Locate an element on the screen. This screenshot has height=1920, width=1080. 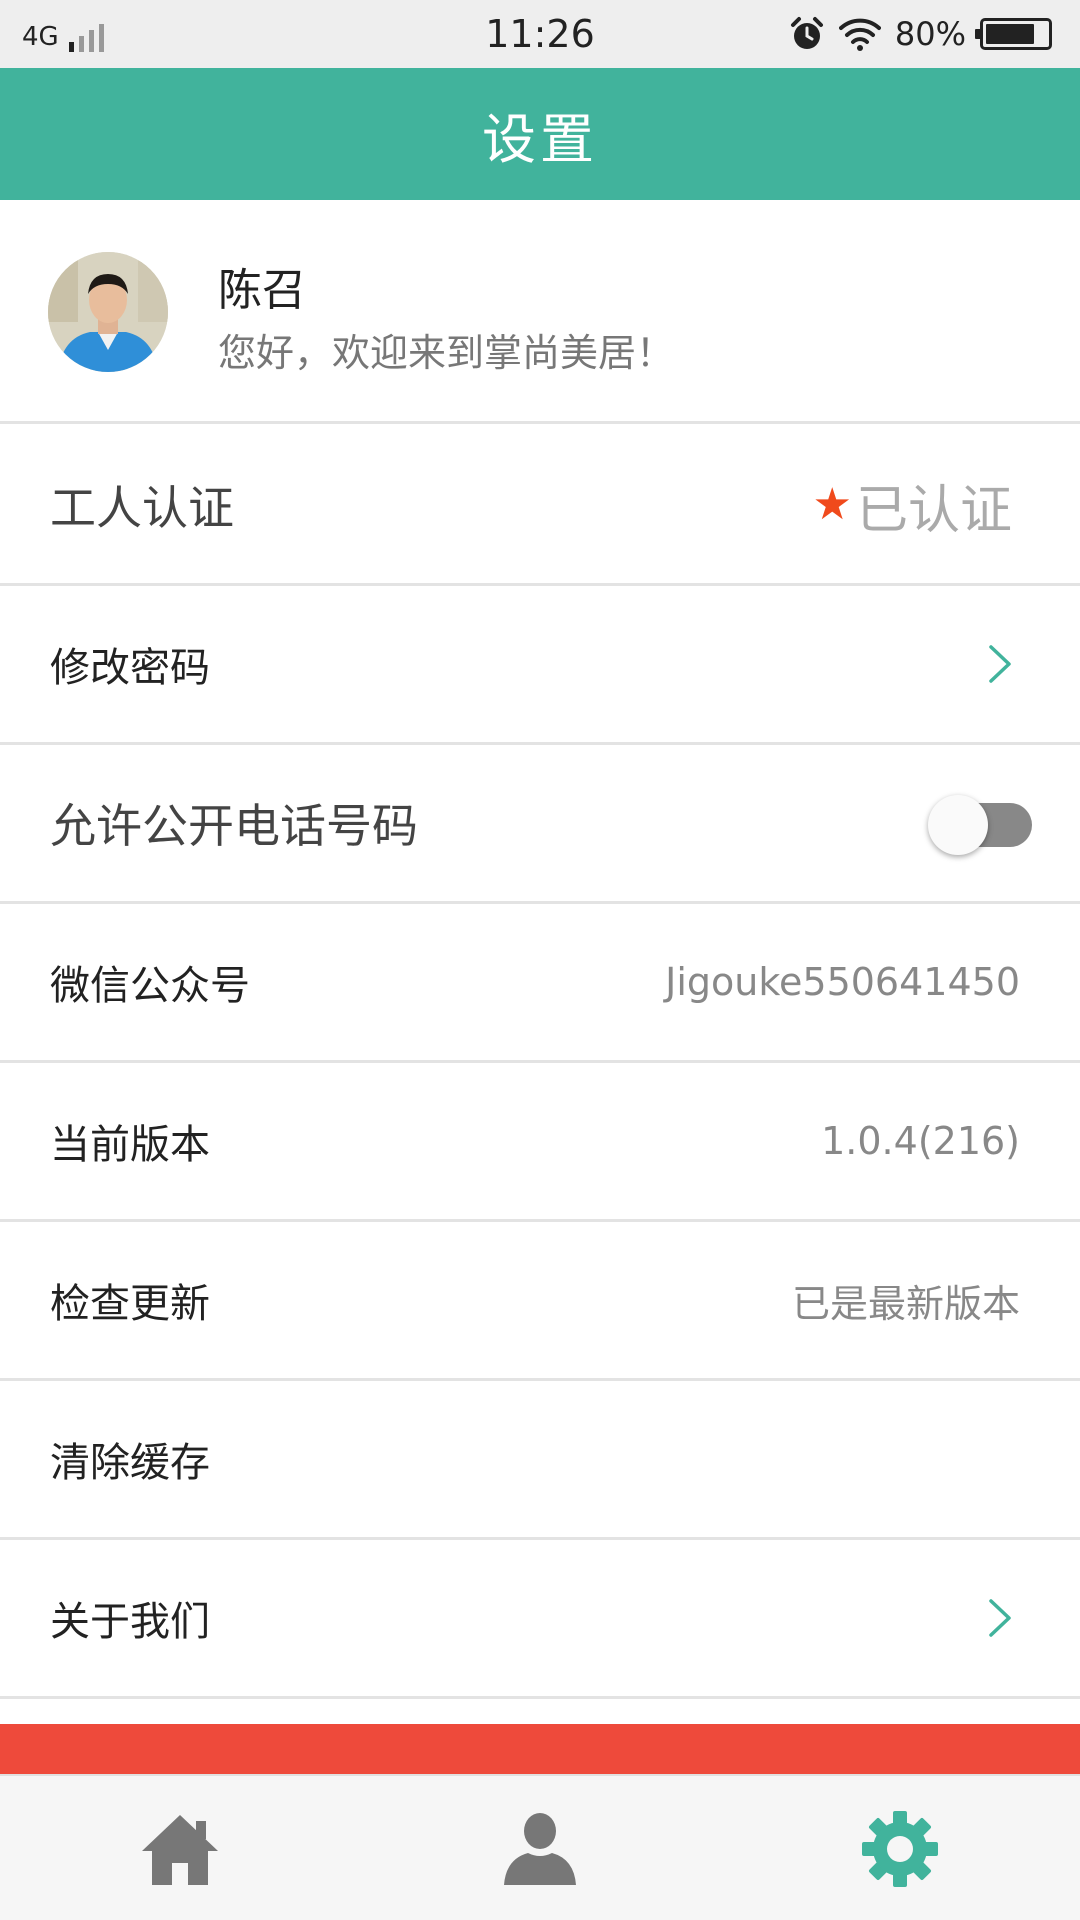
row-public-phone: 允许公开电话号码 is located at coordinates (540, 824).